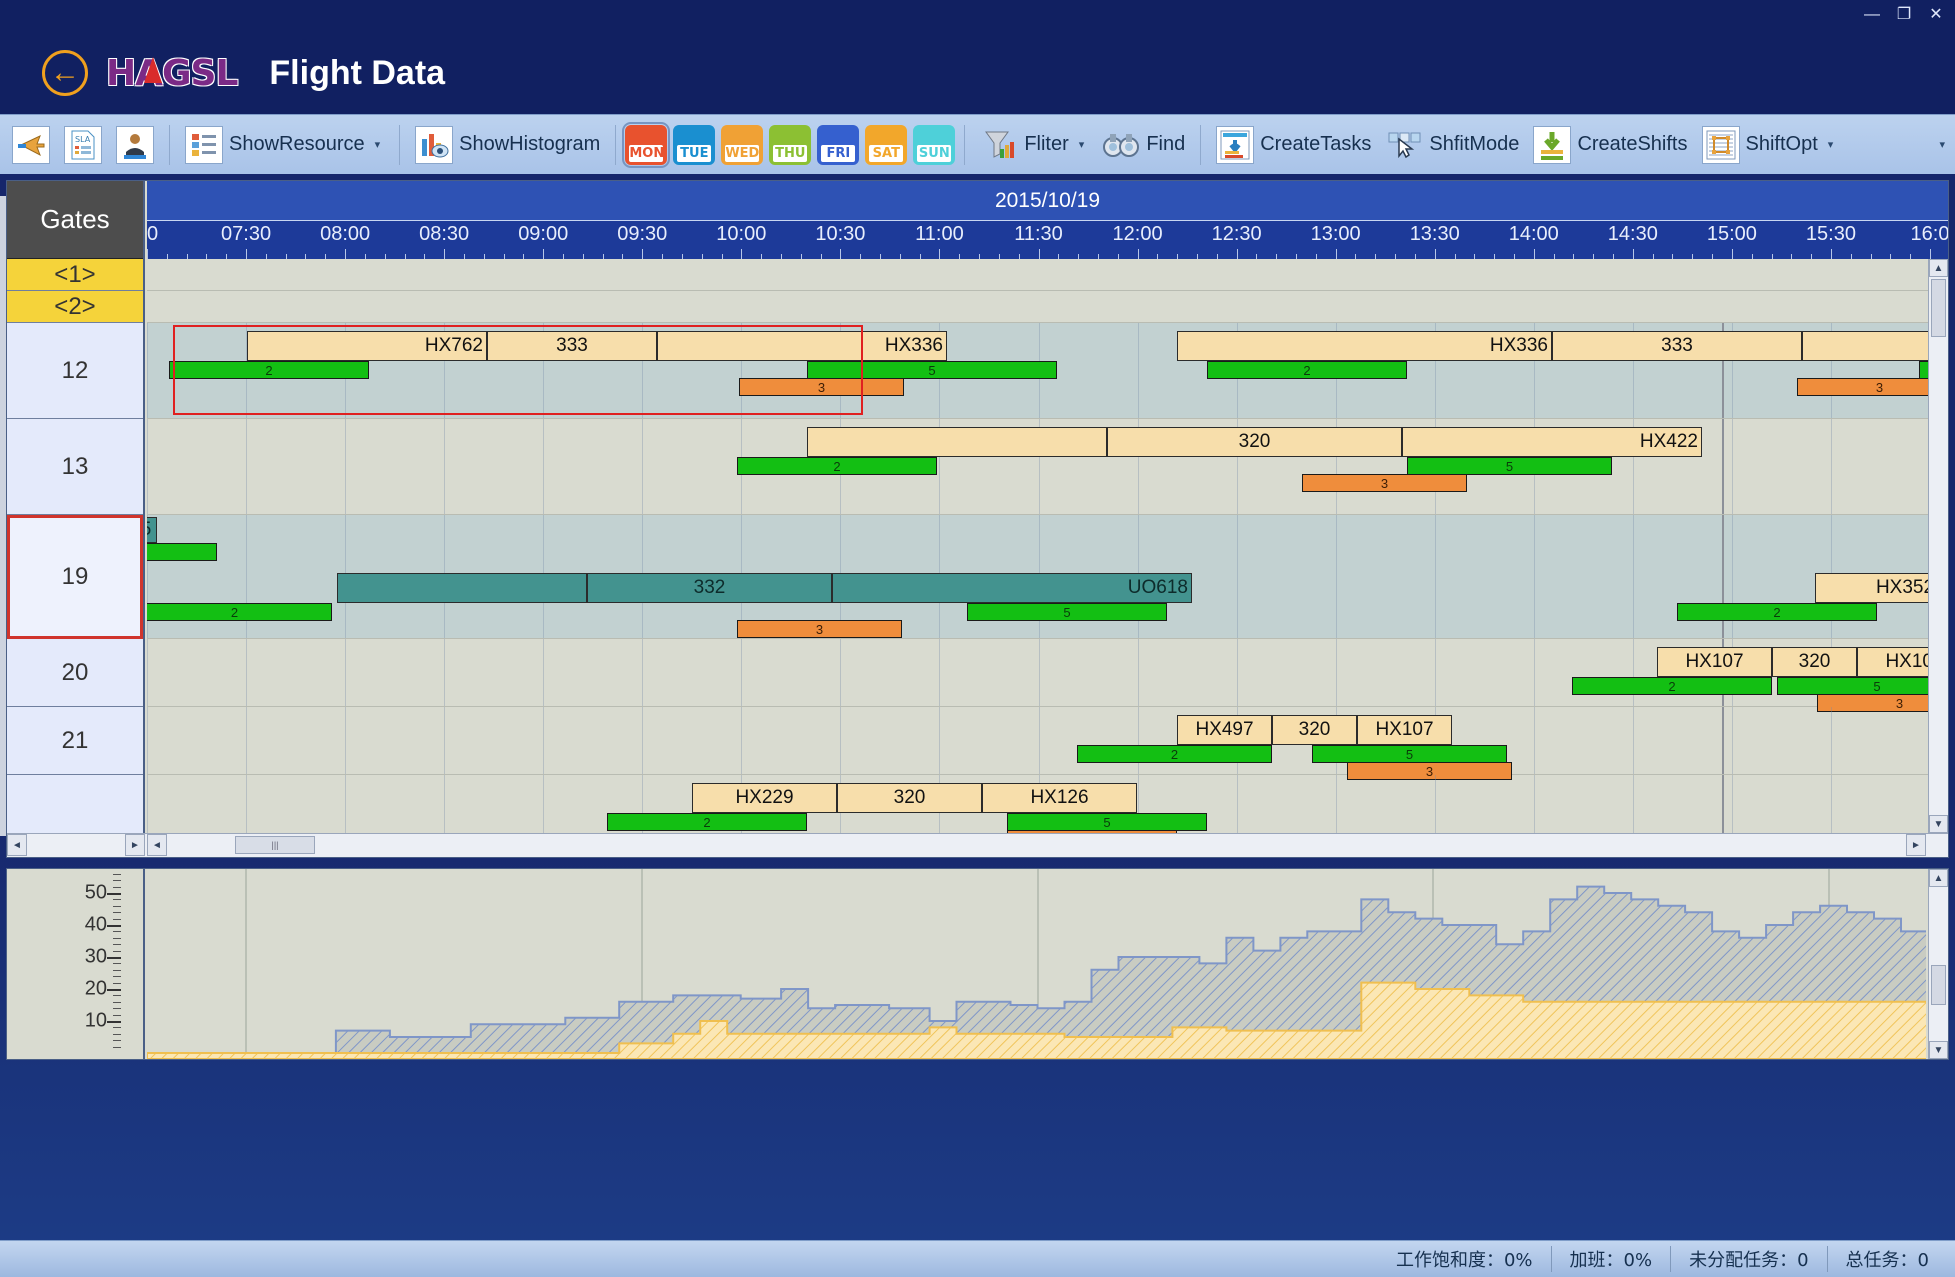  Describe the element at coordinates (1942, 144) in the screenshot. I see `toolbar-overflow-icon: ▾` at that location.